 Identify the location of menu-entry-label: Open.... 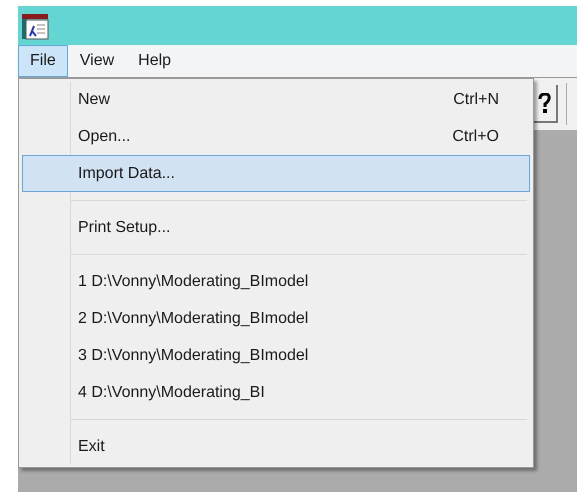
(104, 136).